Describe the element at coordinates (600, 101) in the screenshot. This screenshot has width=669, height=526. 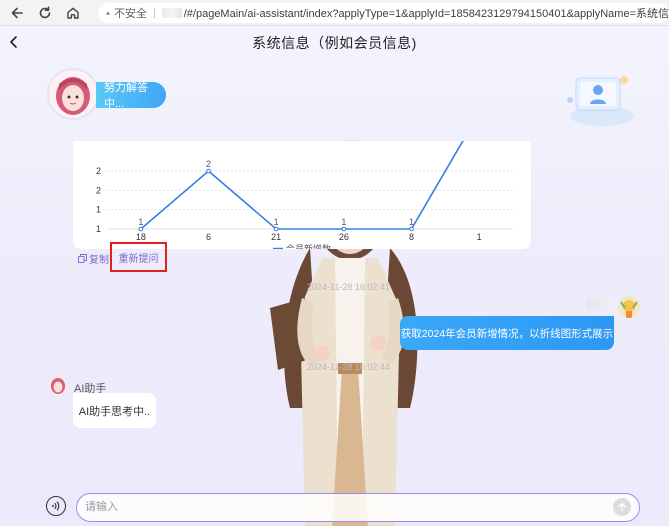
I see `robot-illustration` at that location.